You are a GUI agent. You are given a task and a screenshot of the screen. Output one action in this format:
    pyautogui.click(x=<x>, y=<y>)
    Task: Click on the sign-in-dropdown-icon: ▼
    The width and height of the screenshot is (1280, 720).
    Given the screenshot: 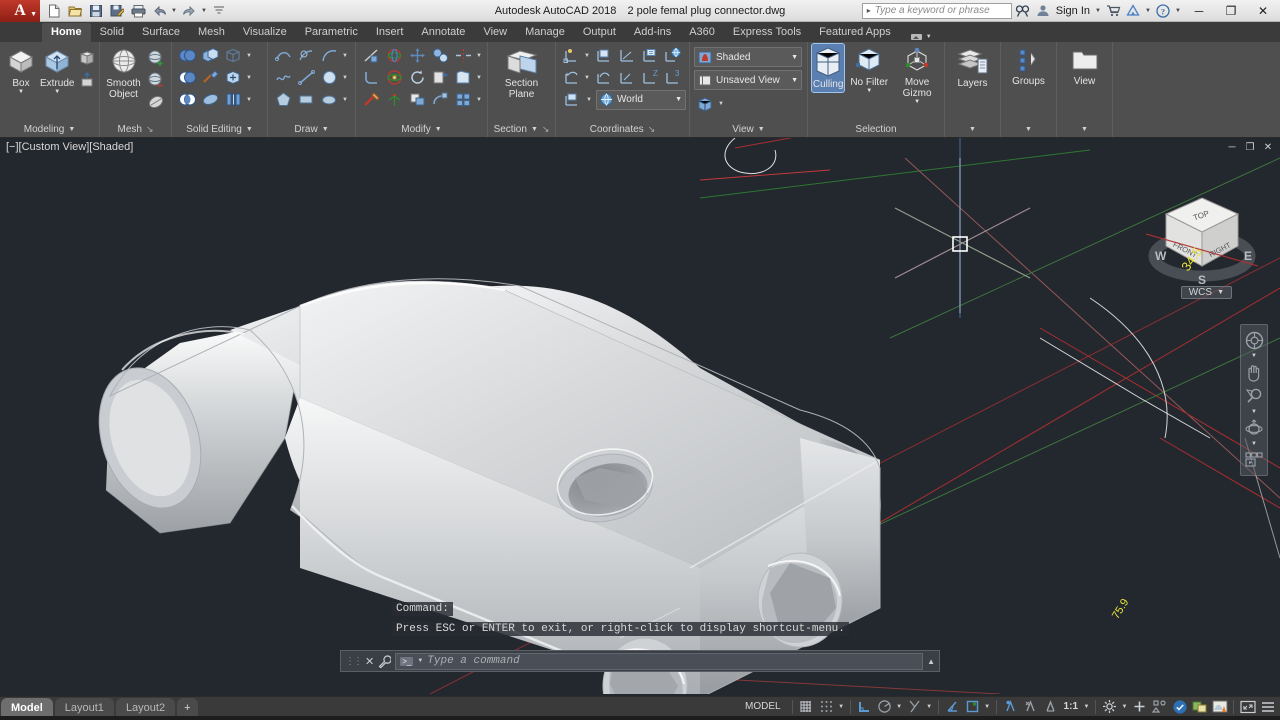 What is the action you would take?
    pyautogui.click(x=1098, y=11)
    